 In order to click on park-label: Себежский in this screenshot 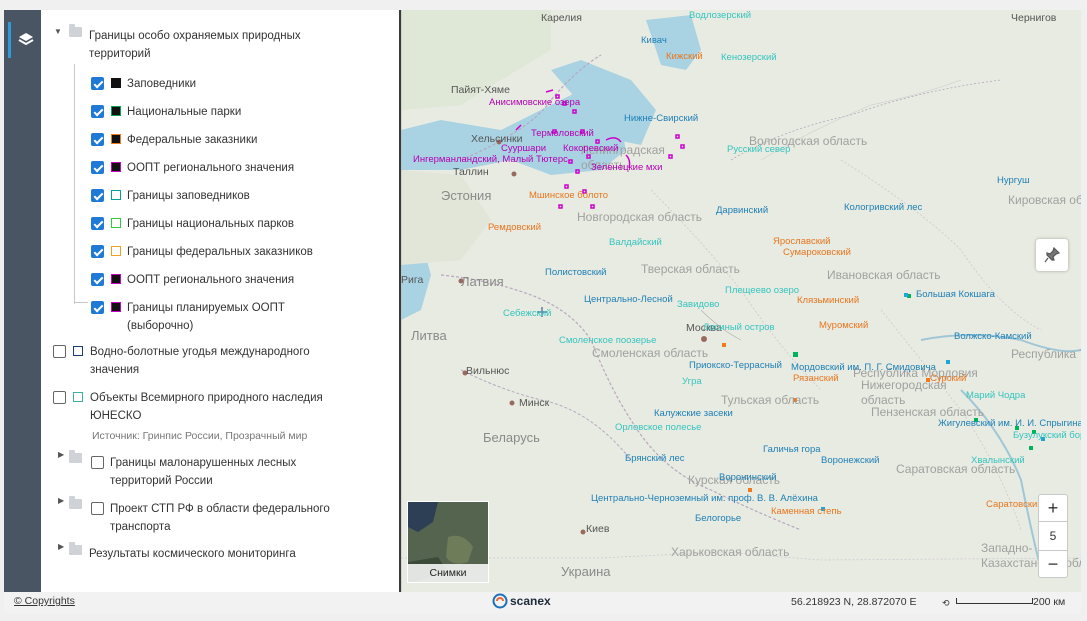, I will do `click(527, 313)`.